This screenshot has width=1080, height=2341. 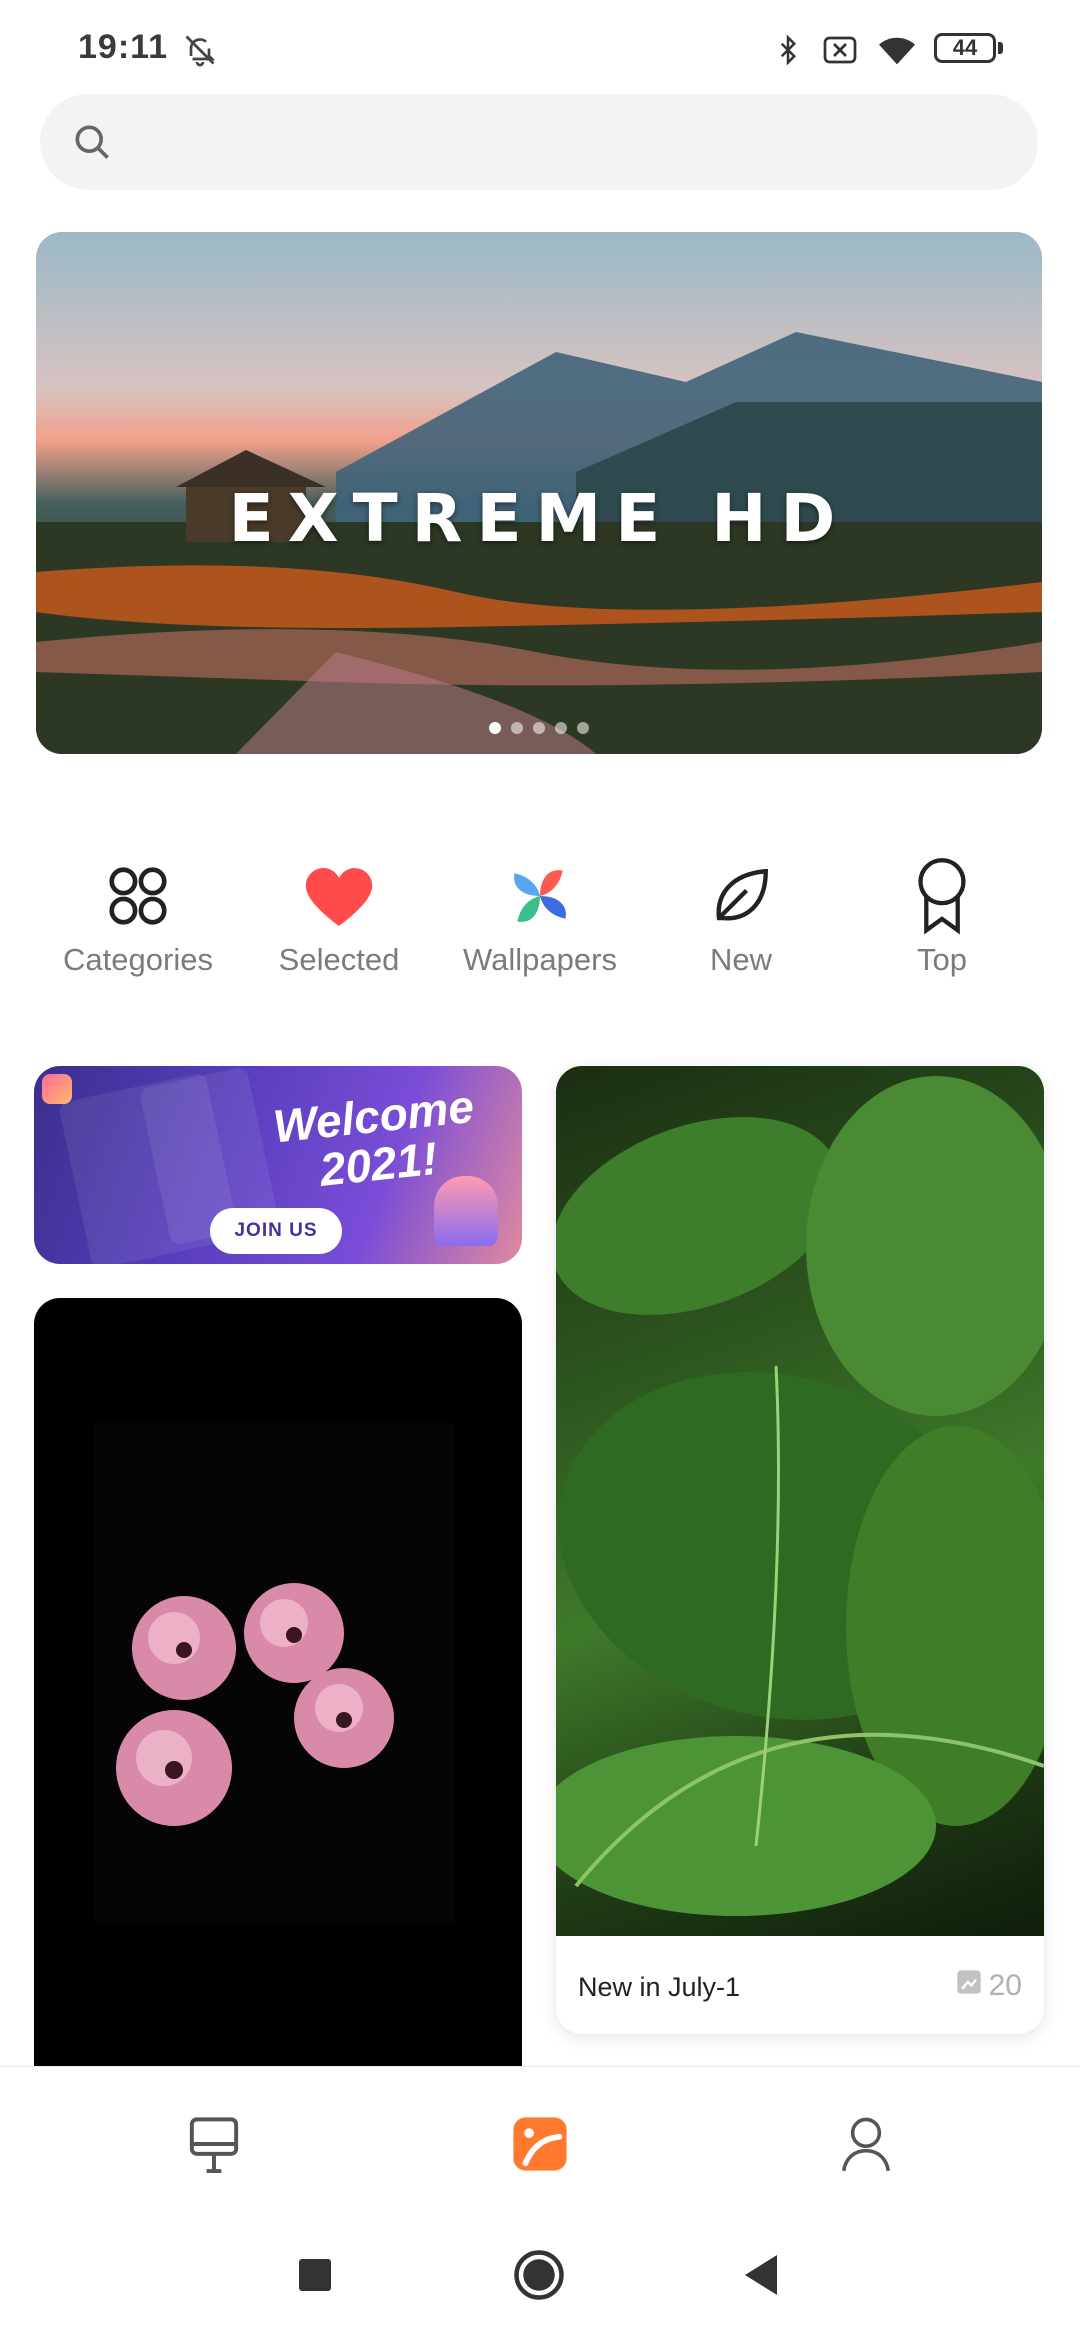 I want to click on nav-label: Top, so click(x=942, y=959).